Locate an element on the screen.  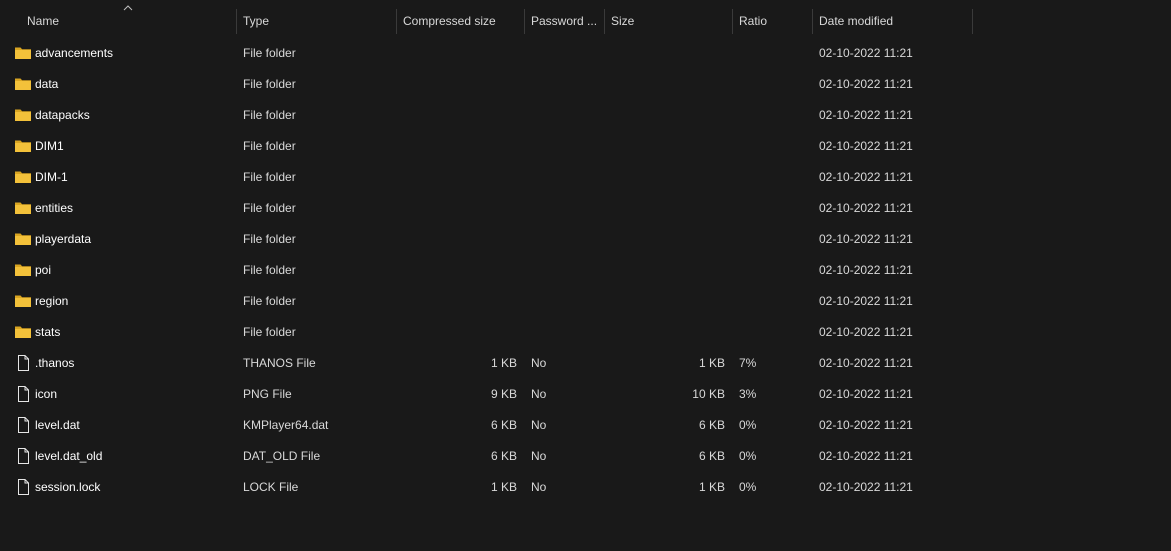
item-type: PNG File is located at coordinates (267, 394).